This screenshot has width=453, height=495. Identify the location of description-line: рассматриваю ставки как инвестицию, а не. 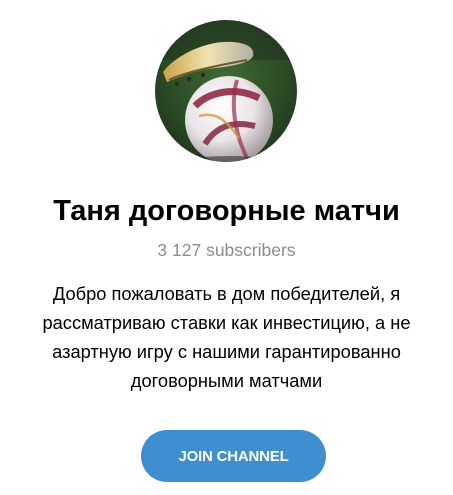
(226, 322).